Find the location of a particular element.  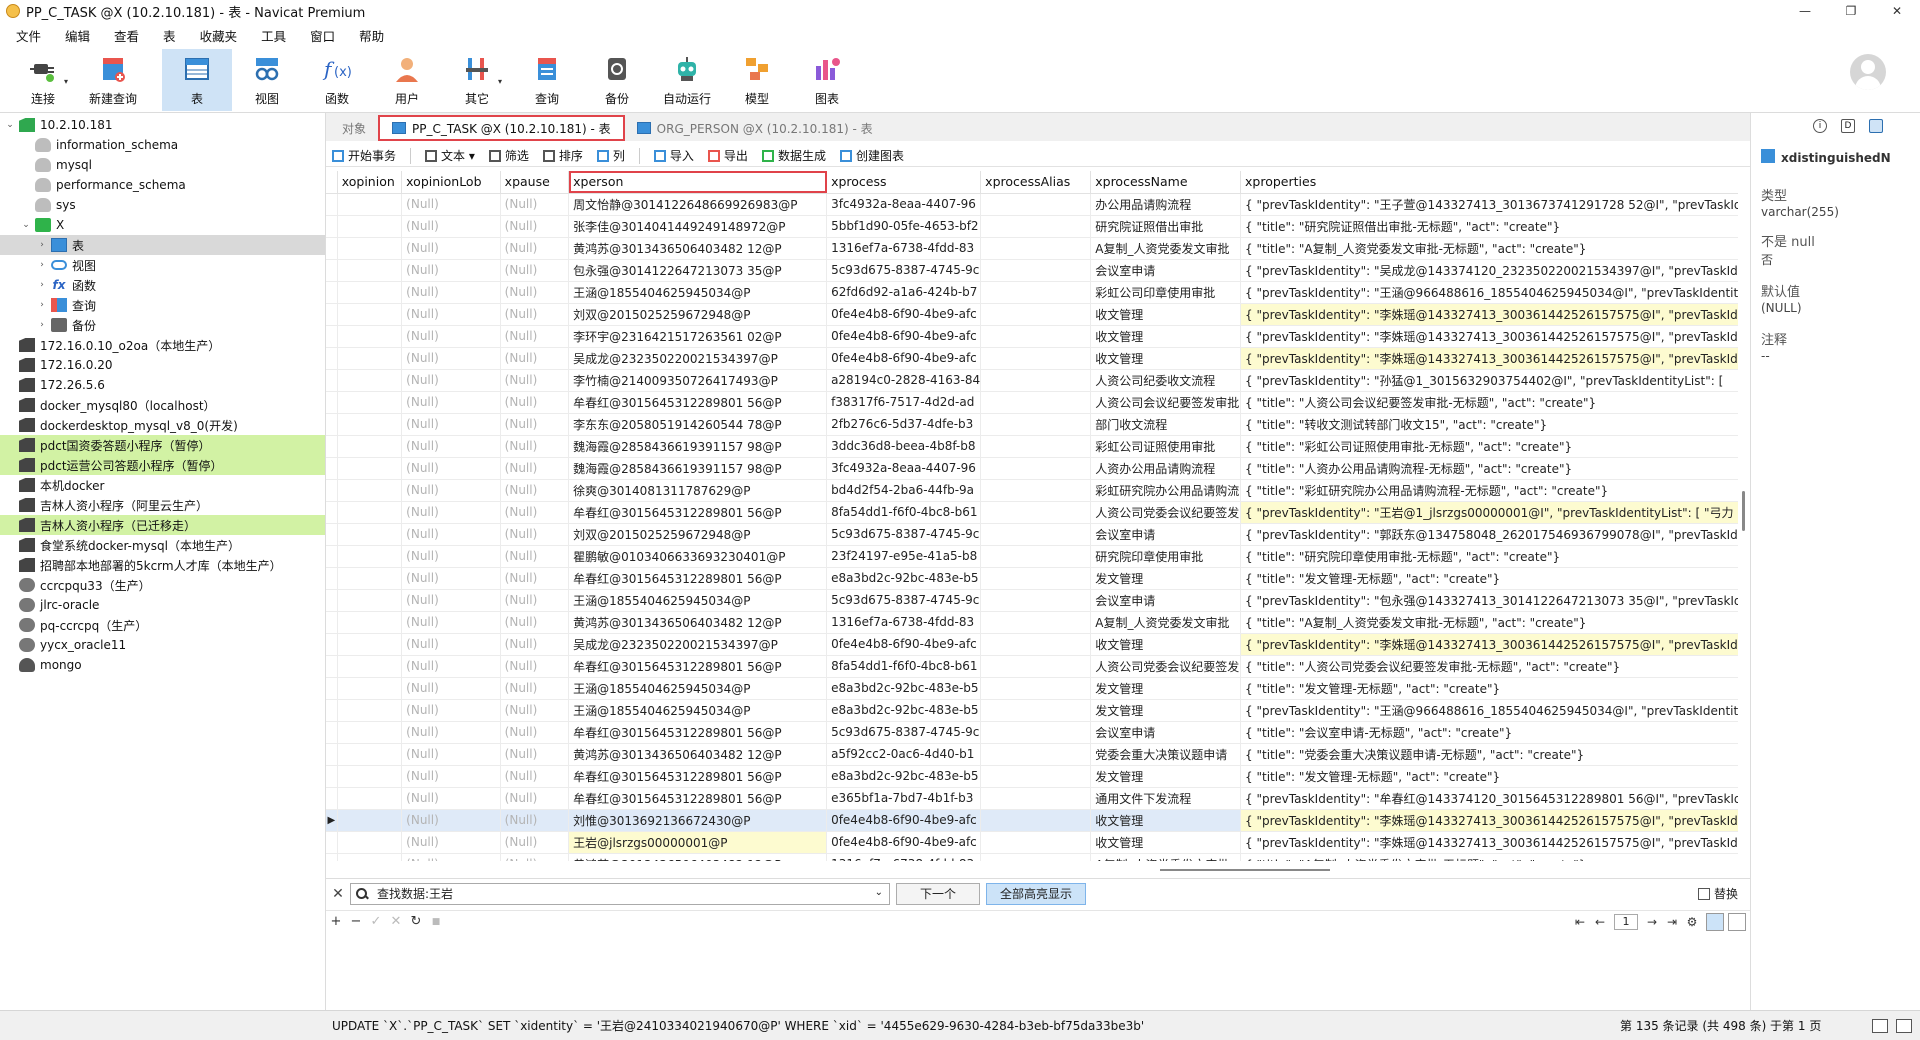

chevron-down-icon: ▾ is located at coordinates (66, 81).